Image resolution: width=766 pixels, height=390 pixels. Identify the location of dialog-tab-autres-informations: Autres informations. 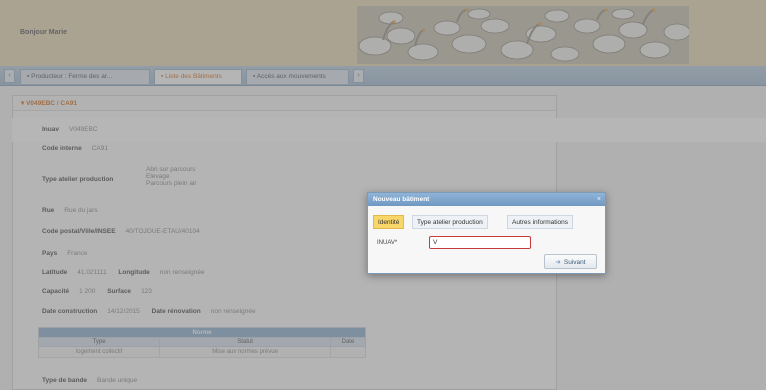
(540, 222).